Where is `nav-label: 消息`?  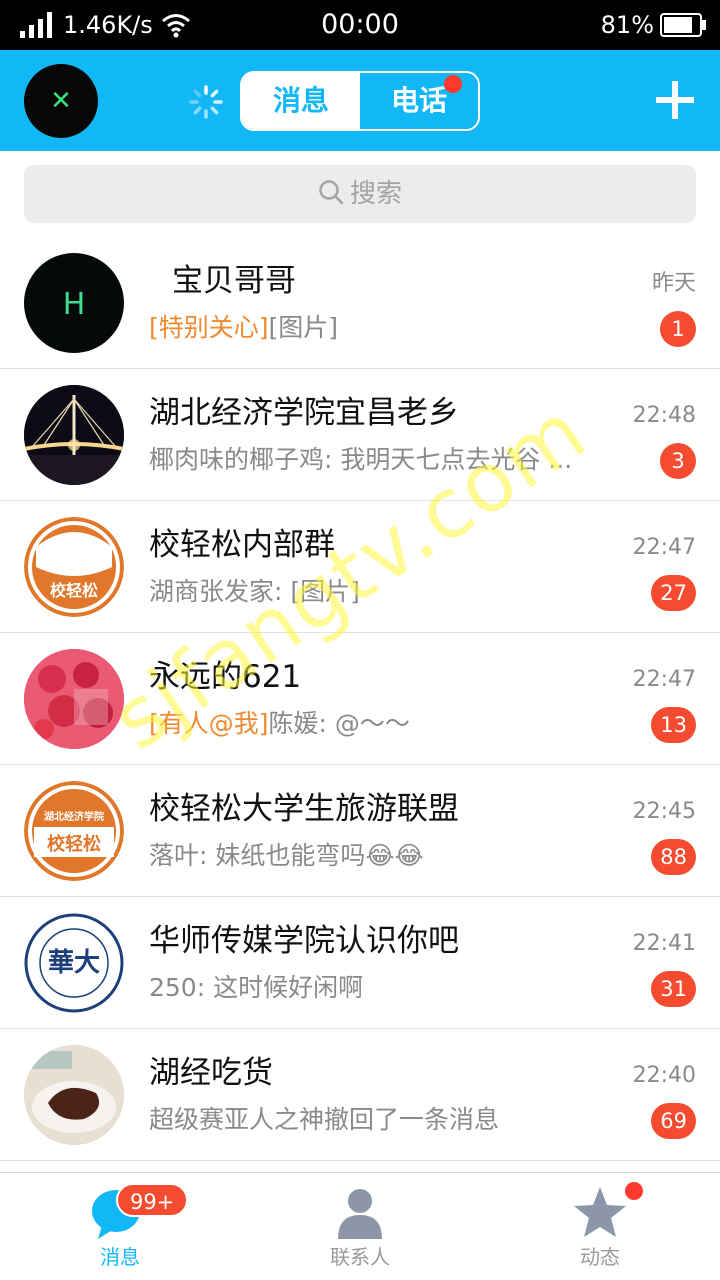 nav-label: 消息 is located at coordinates (120, 1257).